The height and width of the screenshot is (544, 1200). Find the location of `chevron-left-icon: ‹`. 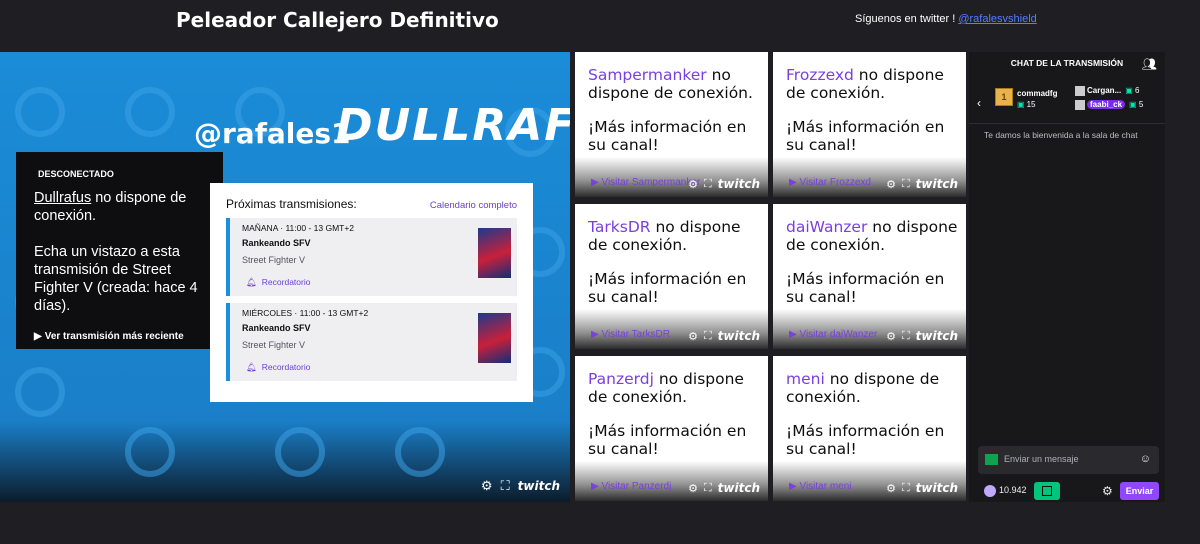

chevron-left-icon: ‹ is located at coordinates (979, 103).